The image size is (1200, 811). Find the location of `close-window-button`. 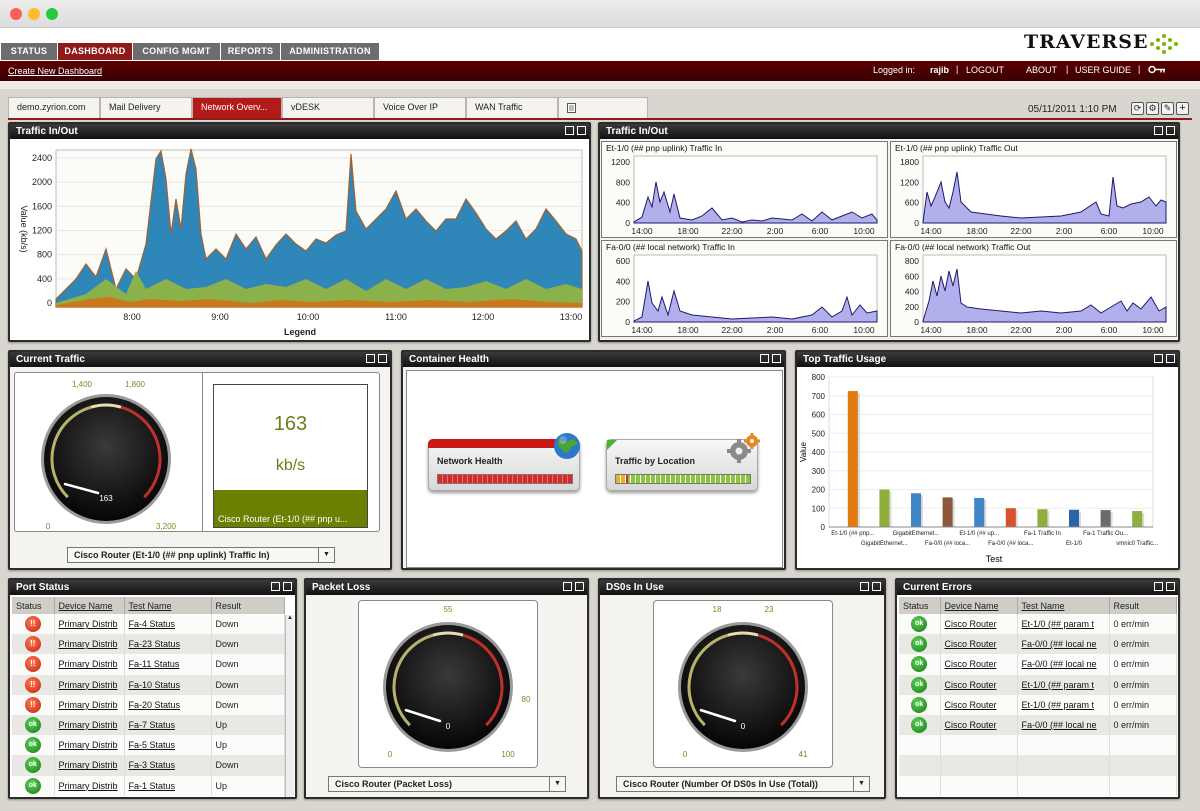

close-window-button is located at coordinates (16, 14).